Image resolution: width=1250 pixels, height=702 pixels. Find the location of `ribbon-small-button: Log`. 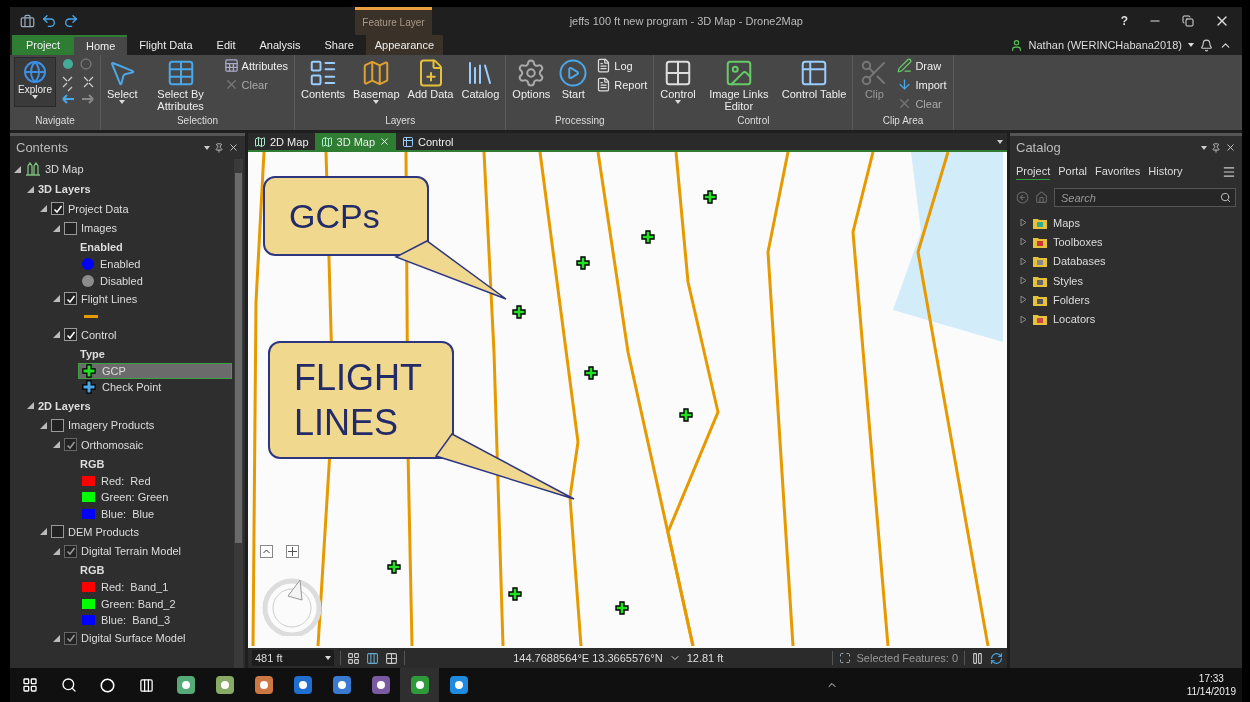

ribbon-small-button: Log is located at coordinates (622, 65).